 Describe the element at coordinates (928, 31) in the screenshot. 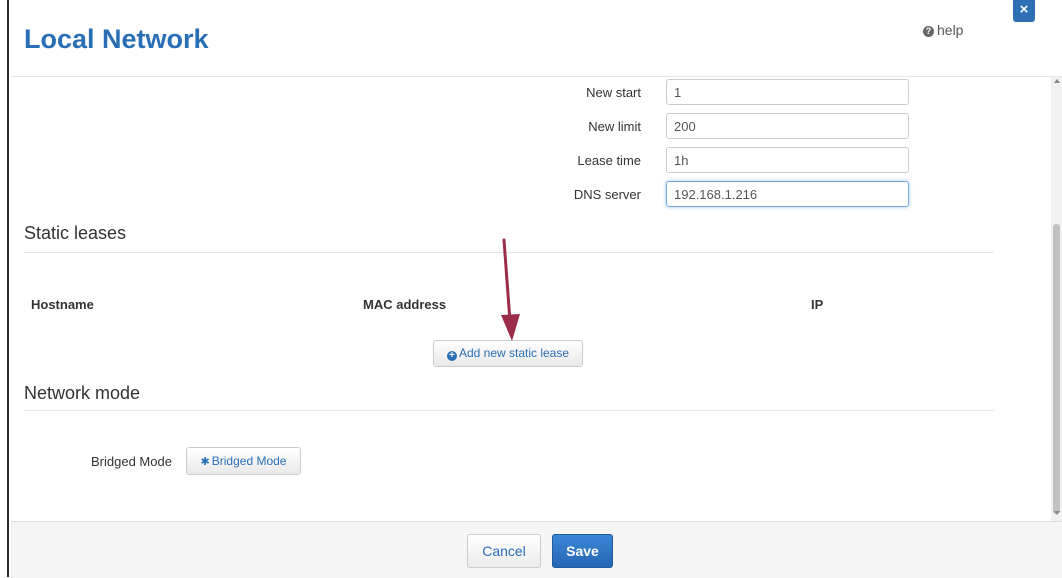

I see `help-icon: ?` at that location.